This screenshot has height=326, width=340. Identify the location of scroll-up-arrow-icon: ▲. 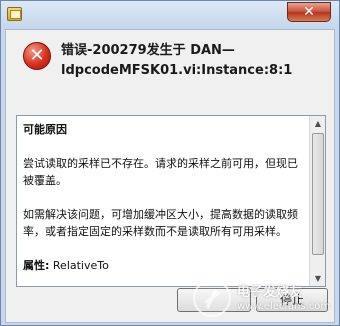
(318, 123).